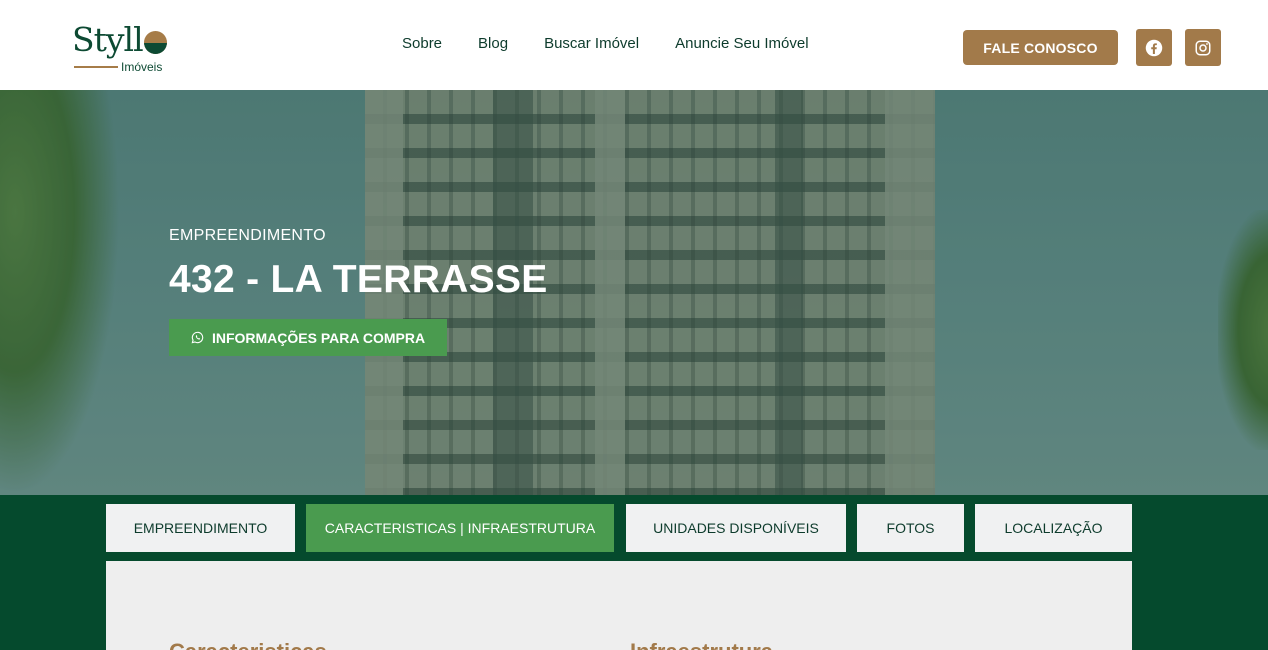 This screenshot has width=1268, height=650. I want to click on facebook-icon, so click(1154, 47).